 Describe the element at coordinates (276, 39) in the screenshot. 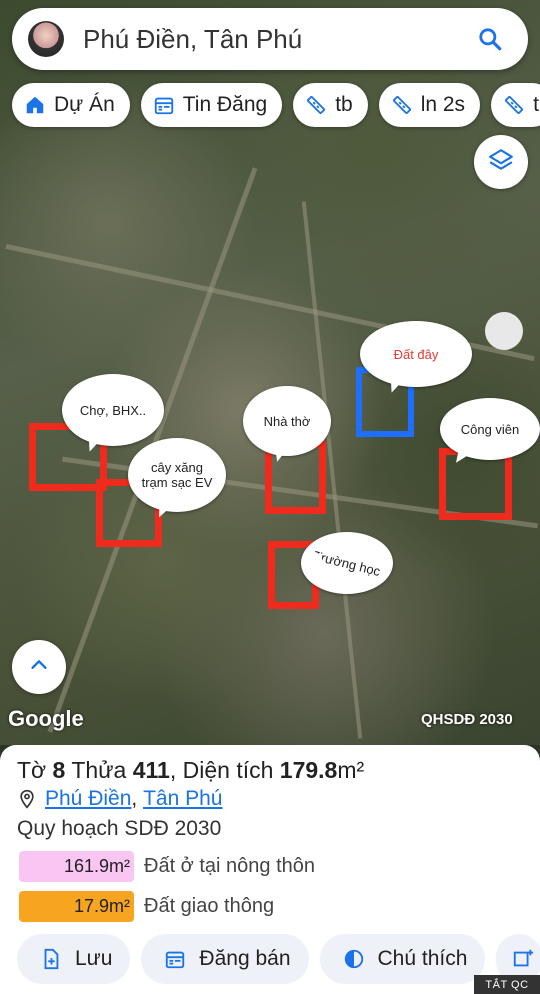

I see `search-text: Phú Điền, Tân Phú` at that location.